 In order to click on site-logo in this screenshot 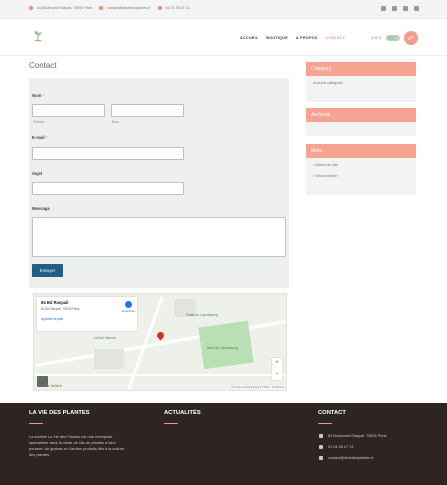, I will do `click(38, 36)`.